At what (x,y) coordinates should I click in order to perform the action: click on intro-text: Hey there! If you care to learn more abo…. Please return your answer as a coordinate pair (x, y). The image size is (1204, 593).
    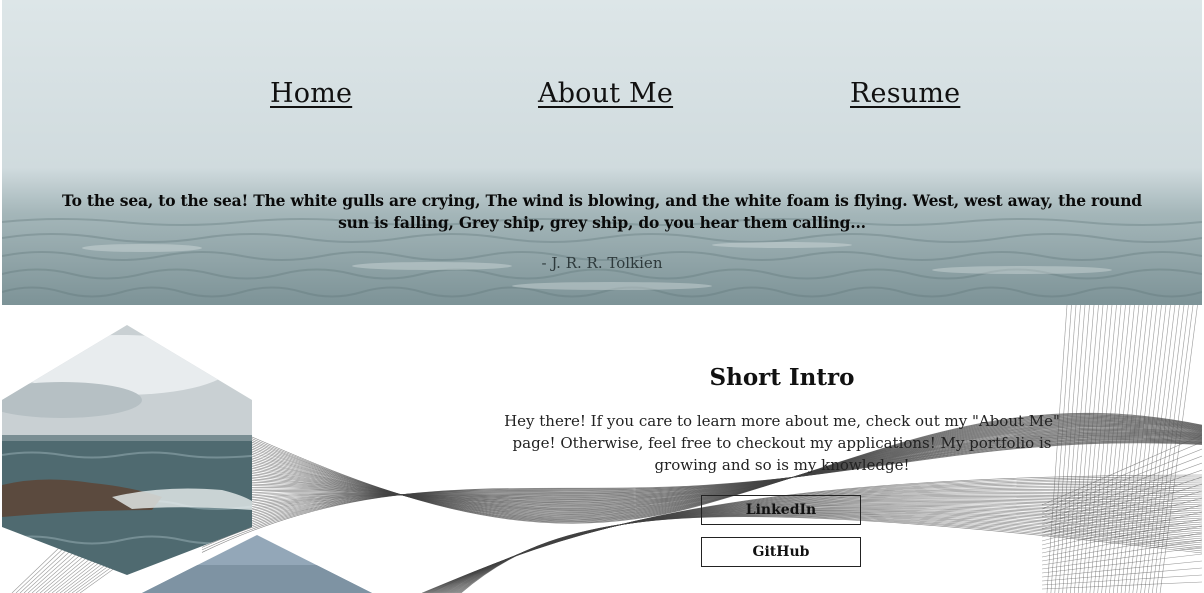
    Looking at the image, I should click on (782, 443).